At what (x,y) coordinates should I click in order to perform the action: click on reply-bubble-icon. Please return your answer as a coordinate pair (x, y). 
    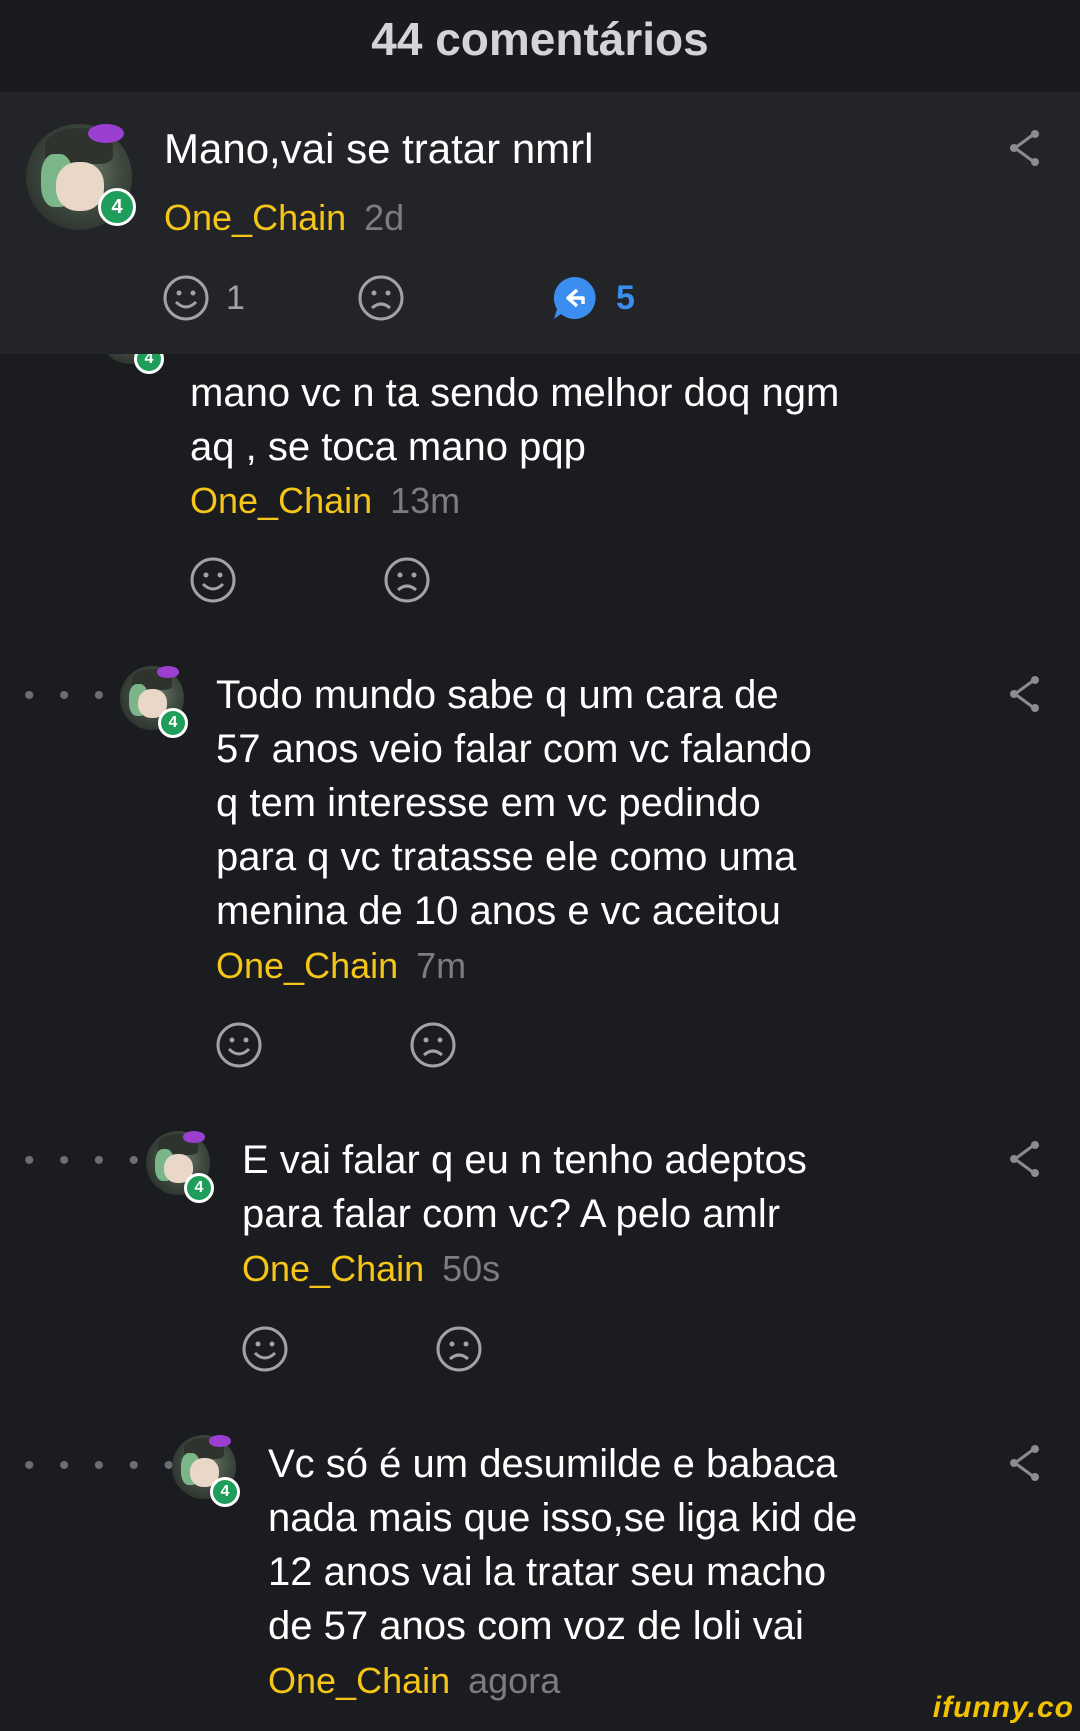
    Looking at the image, I should click on (575, 298).